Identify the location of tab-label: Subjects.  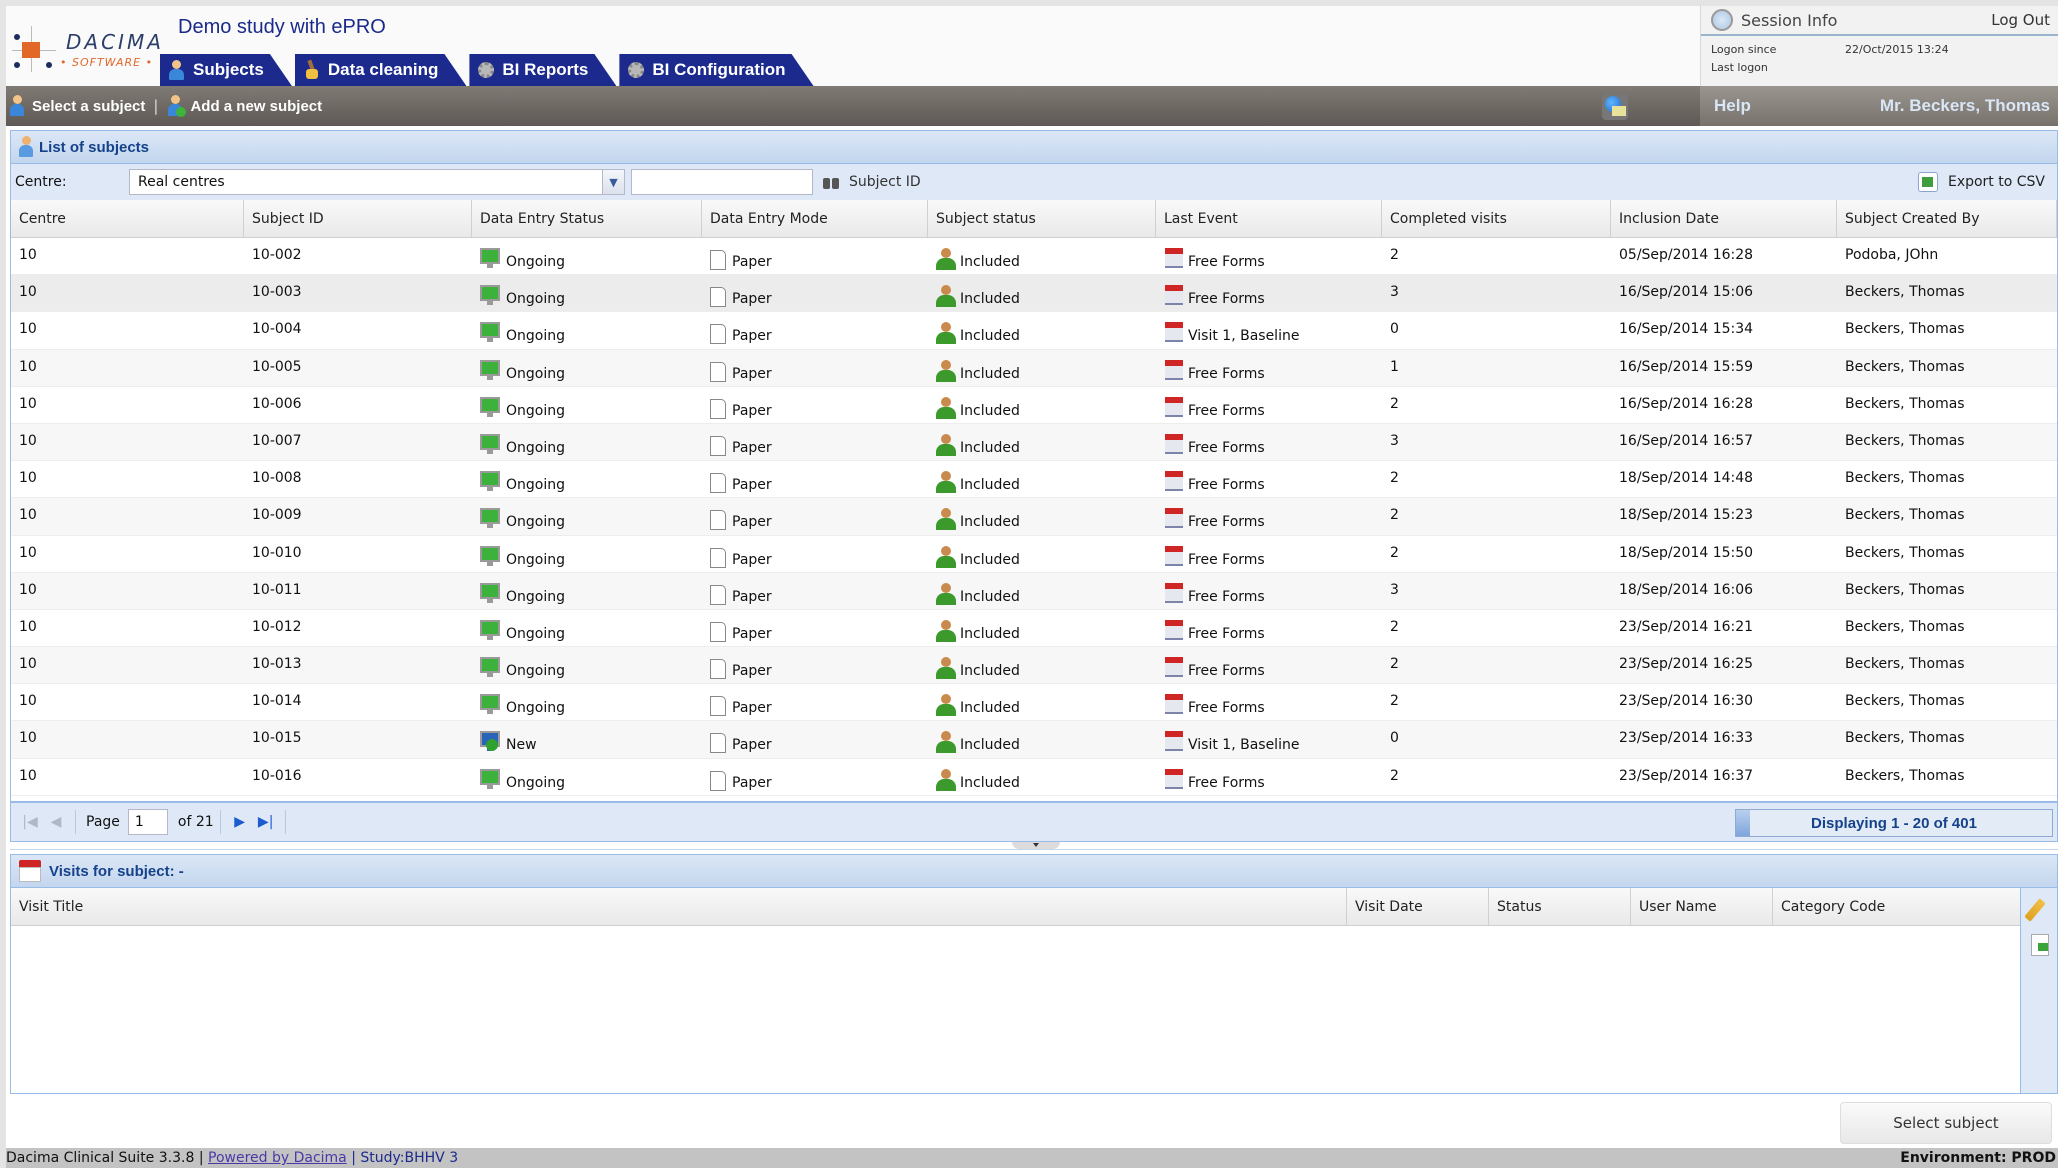
(228, 69).